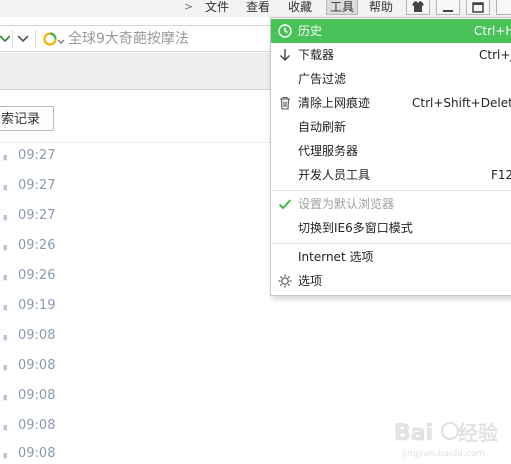 The height and width of the screenshot is (464, 511). Describe the element at coordinates (310, 281) in the screenshot. I see `menu-item-label: 选项` at that location.